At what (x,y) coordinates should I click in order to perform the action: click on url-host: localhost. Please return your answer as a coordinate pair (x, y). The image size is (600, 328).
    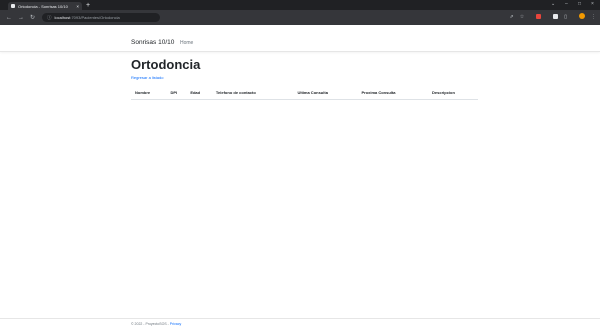
    Looking at the image, I should click on (62, 17).